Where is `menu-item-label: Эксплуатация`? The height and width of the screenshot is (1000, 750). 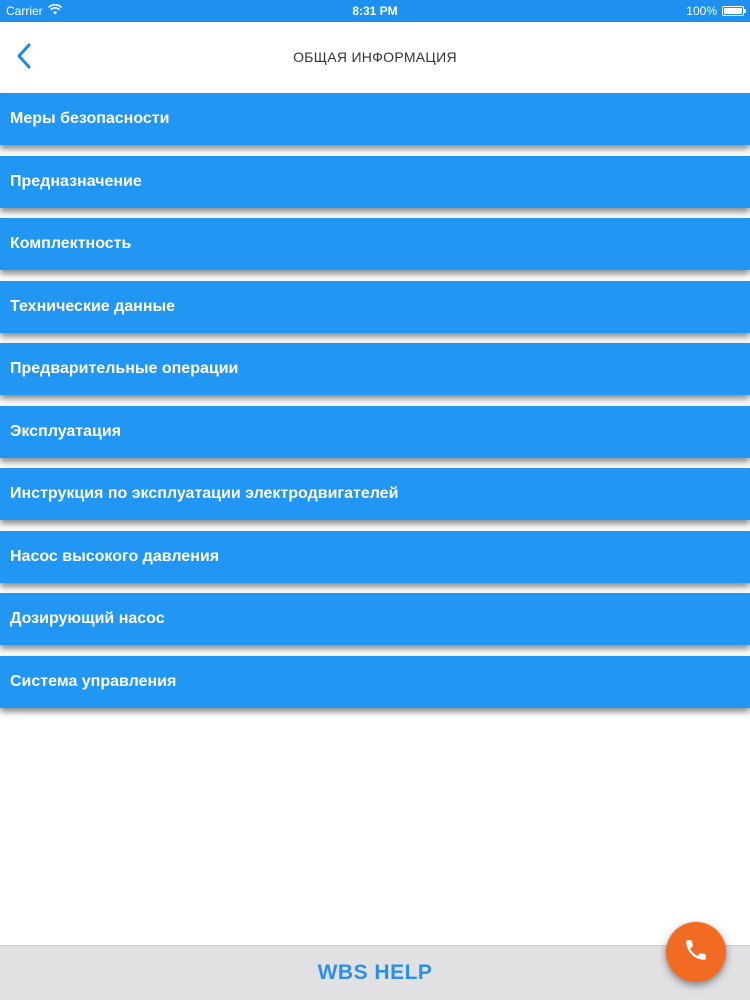
menu-item-label: Эксплуатация is located at coordinates (66, 431).